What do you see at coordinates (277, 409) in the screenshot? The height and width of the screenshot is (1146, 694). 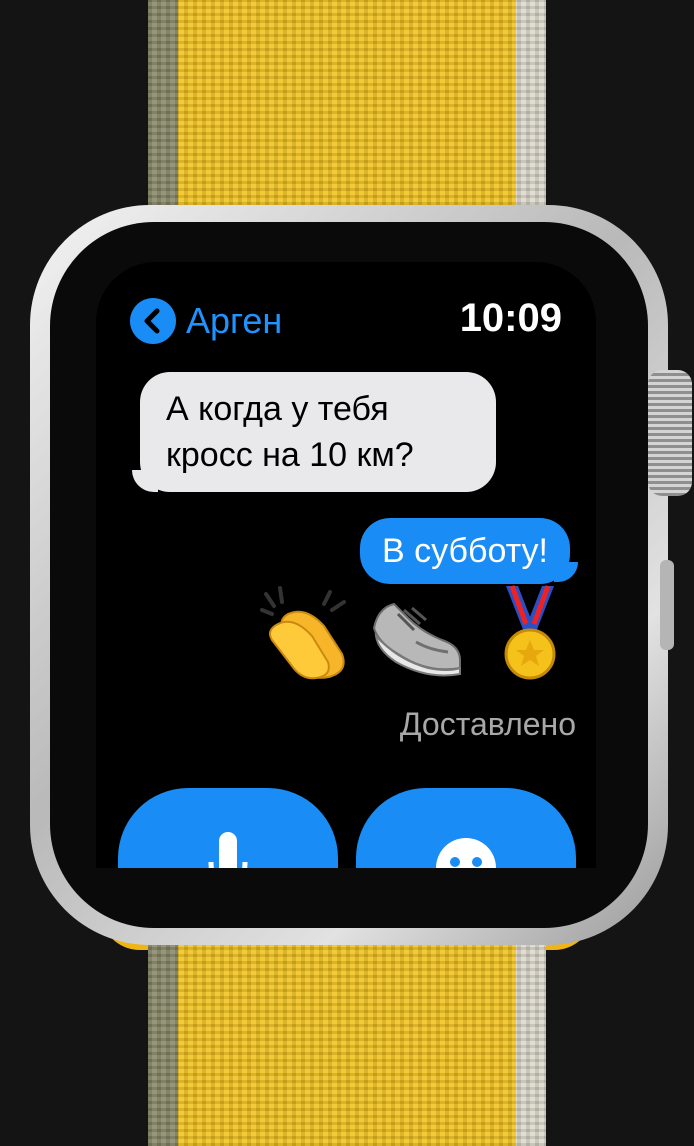 I see `incoming-message-line: А когда у тебя` at bounding box center [277, 409].